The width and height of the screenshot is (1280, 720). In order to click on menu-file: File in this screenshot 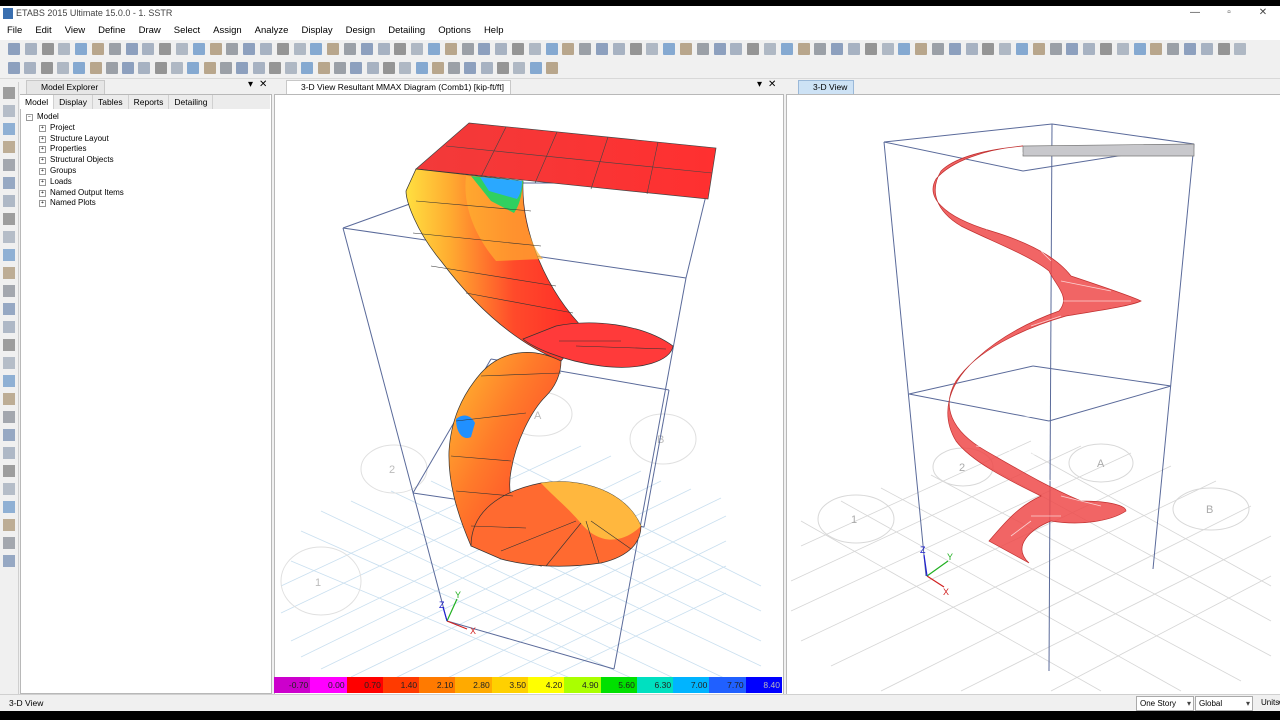, I will do `click(14, 31)`.